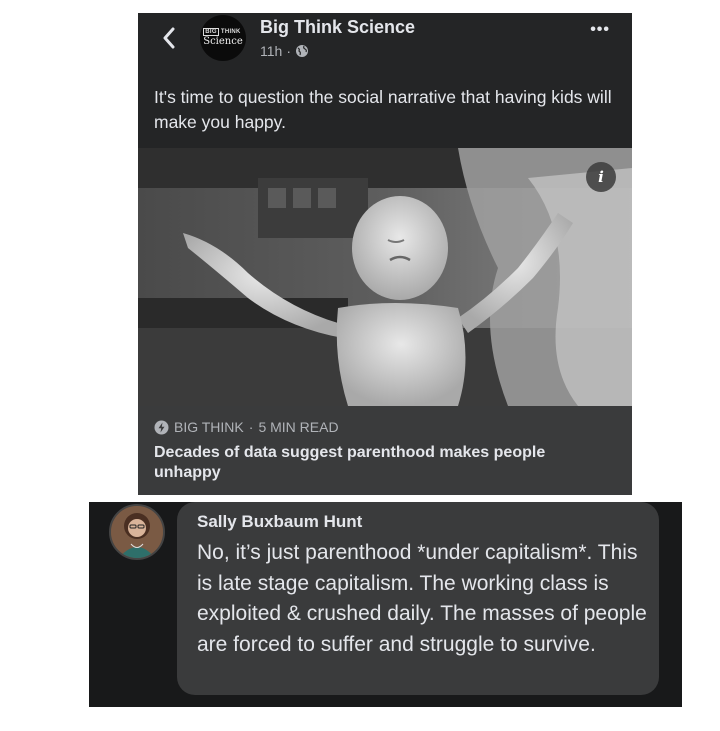  Describe the element at coordinates (271, 51) in the screenshot. I see `post-time: 11h` at that location.